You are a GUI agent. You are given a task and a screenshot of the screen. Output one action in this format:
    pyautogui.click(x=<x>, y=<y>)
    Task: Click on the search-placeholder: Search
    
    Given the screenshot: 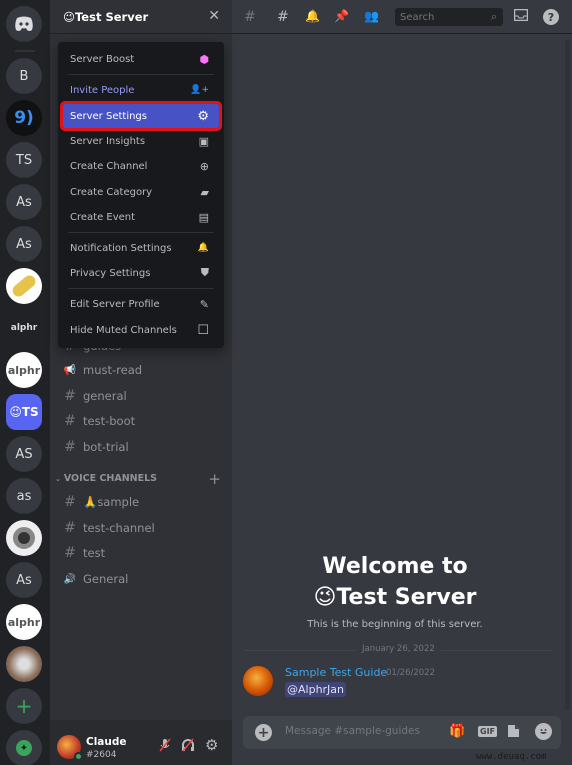 What is the action you would take?
    pyautogui.click(x=417, y=17)
    